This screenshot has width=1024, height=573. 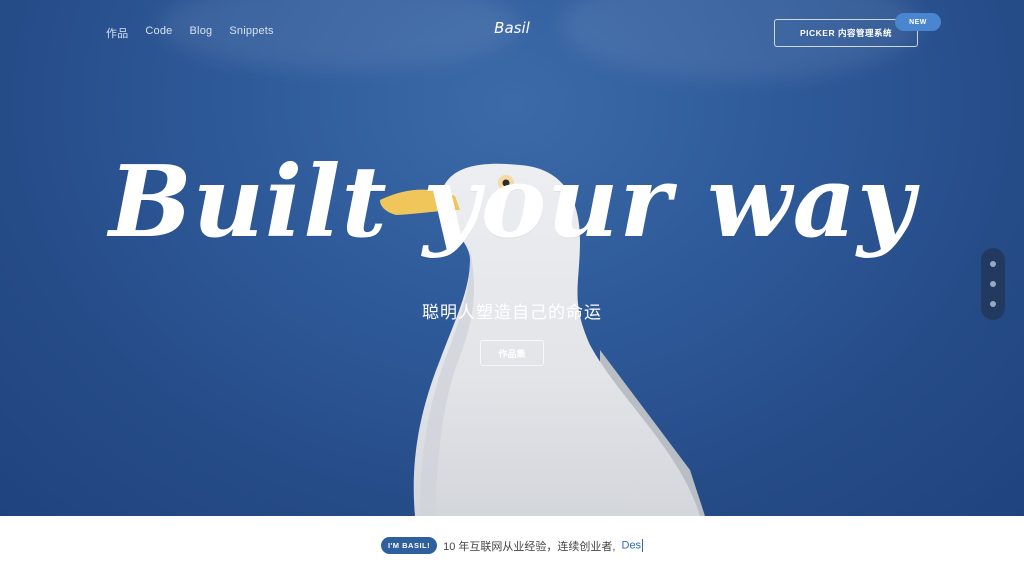 I want to click on new-badge: NEW, so click(x=918, y=22).